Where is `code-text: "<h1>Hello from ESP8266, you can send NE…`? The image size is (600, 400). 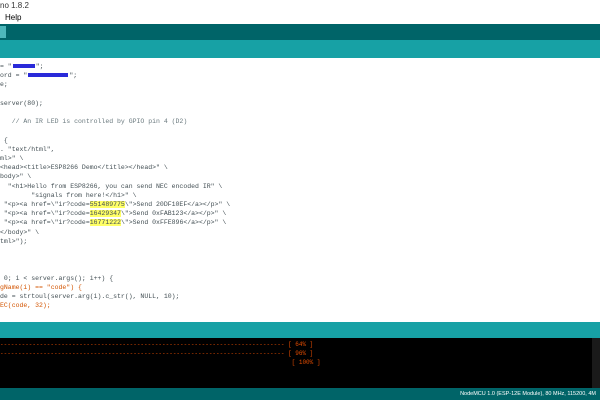
code-text: "<h1>Hello from ESP8266, you can send NE… is located at coordinates (111, 186).